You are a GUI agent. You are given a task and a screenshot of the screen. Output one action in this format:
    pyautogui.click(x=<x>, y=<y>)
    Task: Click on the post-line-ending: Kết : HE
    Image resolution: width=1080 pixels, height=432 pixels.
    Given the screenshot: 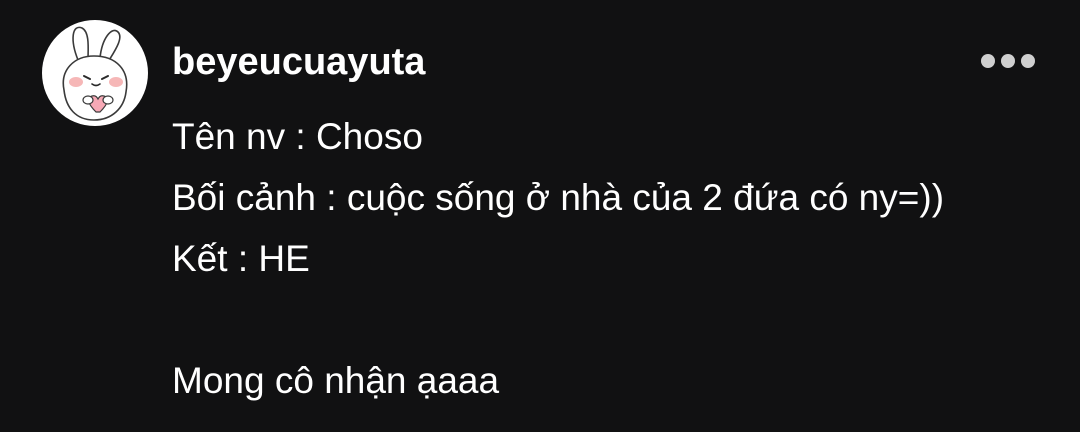 What is the action you would take?
    pyautogui.click(x=241, y=258)
    